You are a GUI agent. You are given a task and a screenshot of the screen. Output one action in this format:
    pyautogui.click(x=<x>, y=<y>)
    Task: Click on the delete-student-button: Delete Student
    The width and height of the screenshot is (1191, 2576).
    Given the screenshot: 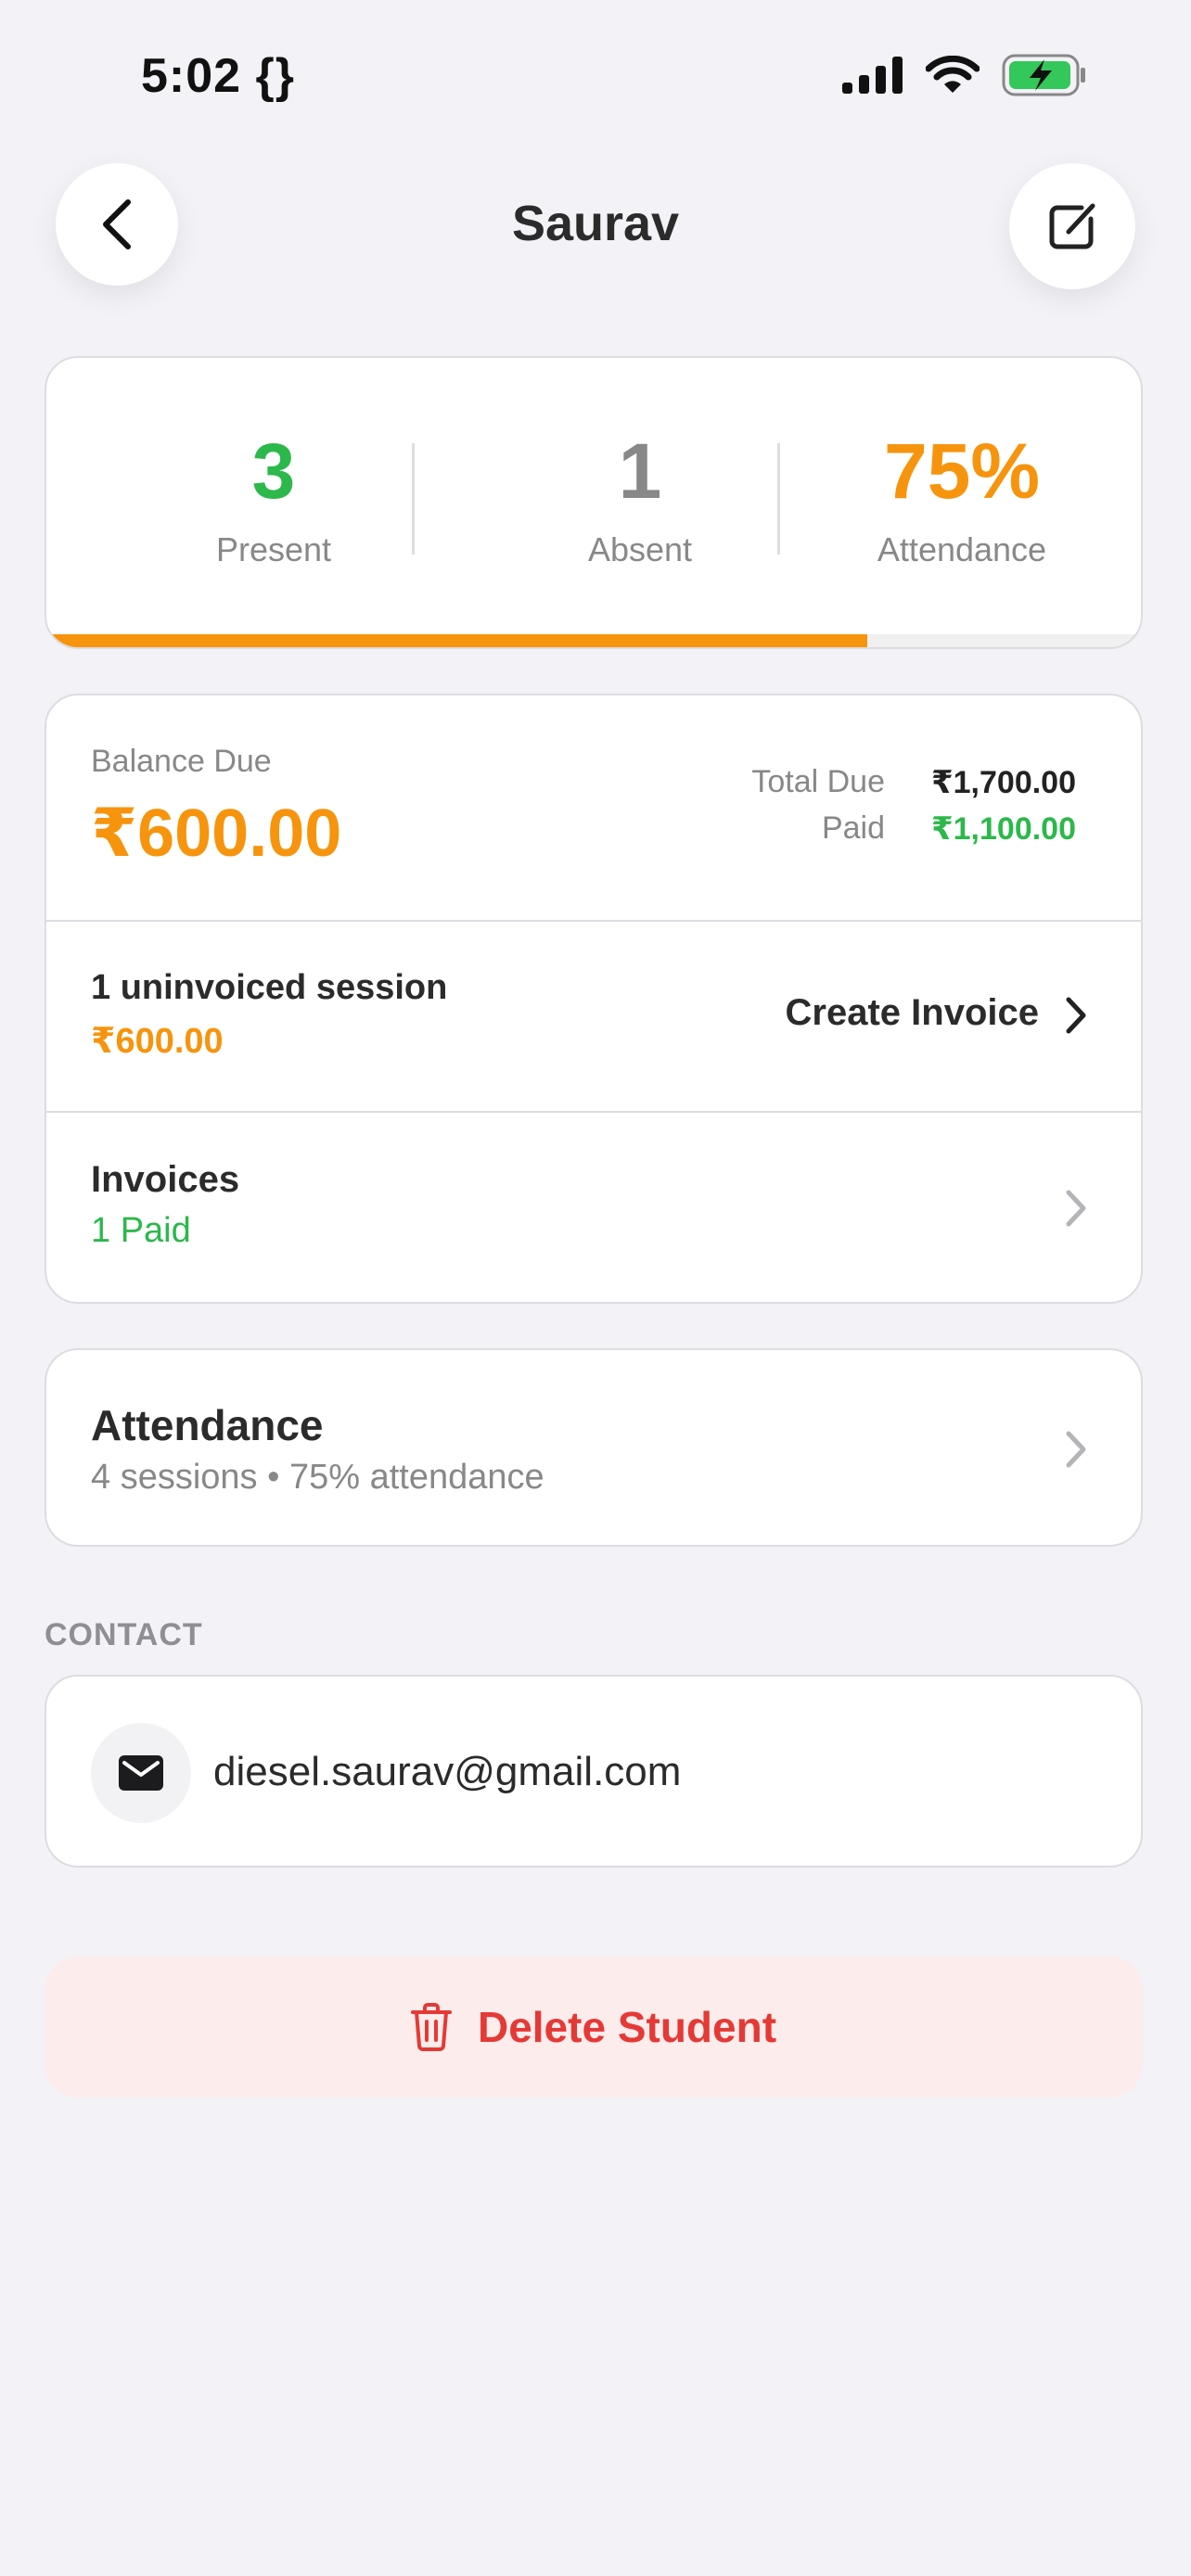 What is the action you would take?
    pyautogui.click(x=594, y=2027)
    